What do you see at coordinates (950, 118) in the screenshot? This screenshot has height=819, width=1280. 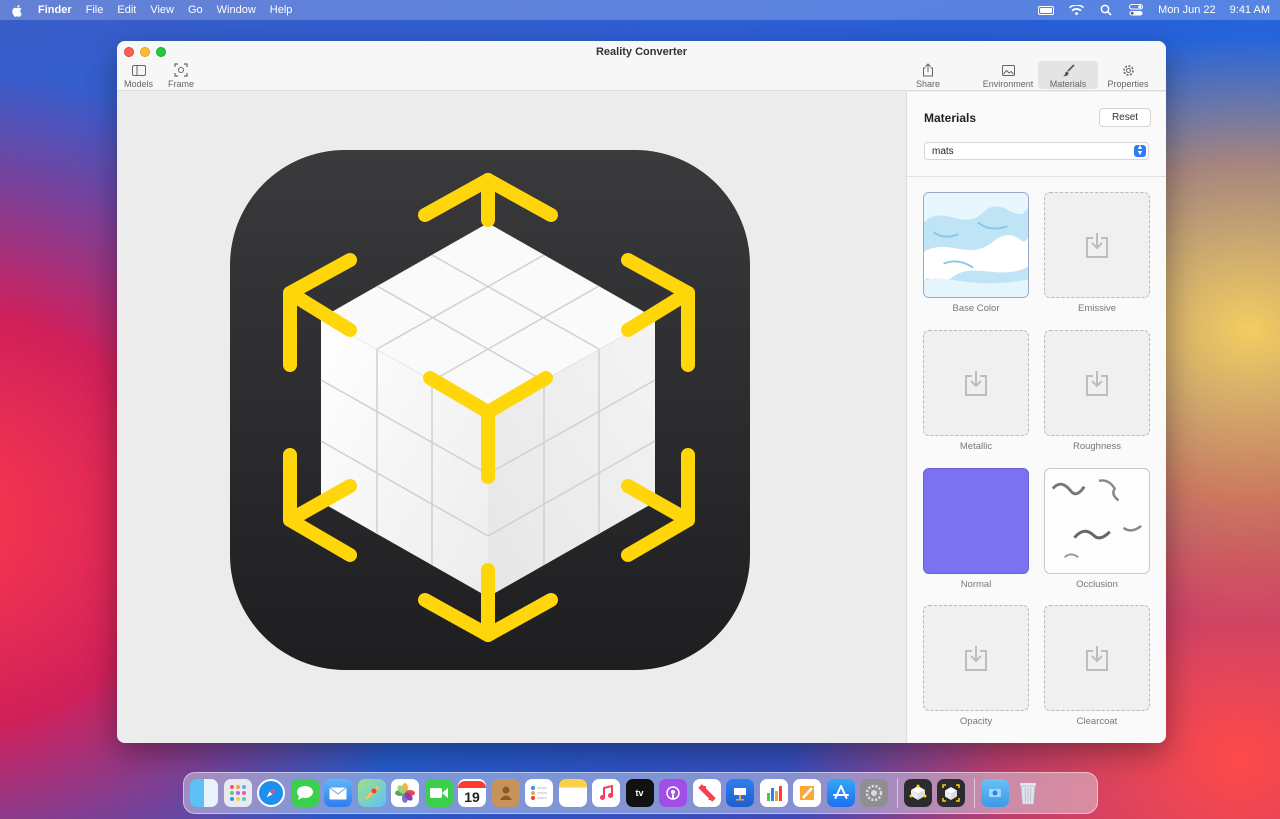 I see `materials-heading: Materials` at bounding box center [950, 118].